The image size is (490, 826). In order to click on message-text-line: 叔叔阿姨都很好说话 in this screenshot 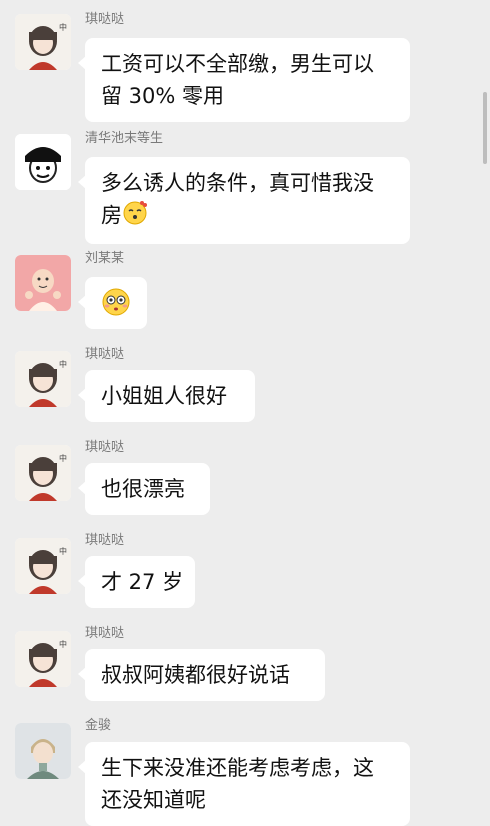, I will do `click(195, 675)`.